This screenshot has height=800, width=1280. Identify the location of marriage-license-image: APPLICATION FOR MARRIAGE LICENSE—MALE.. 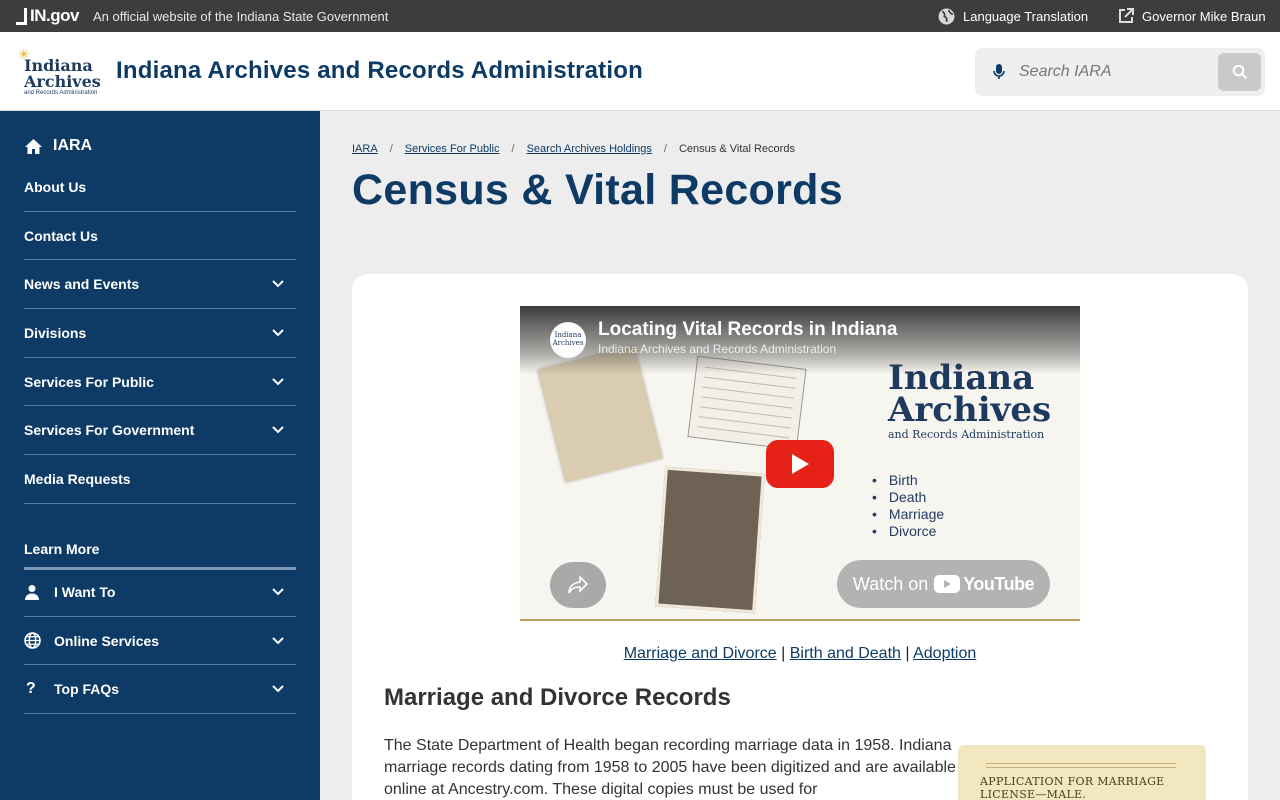
(1082, 772).